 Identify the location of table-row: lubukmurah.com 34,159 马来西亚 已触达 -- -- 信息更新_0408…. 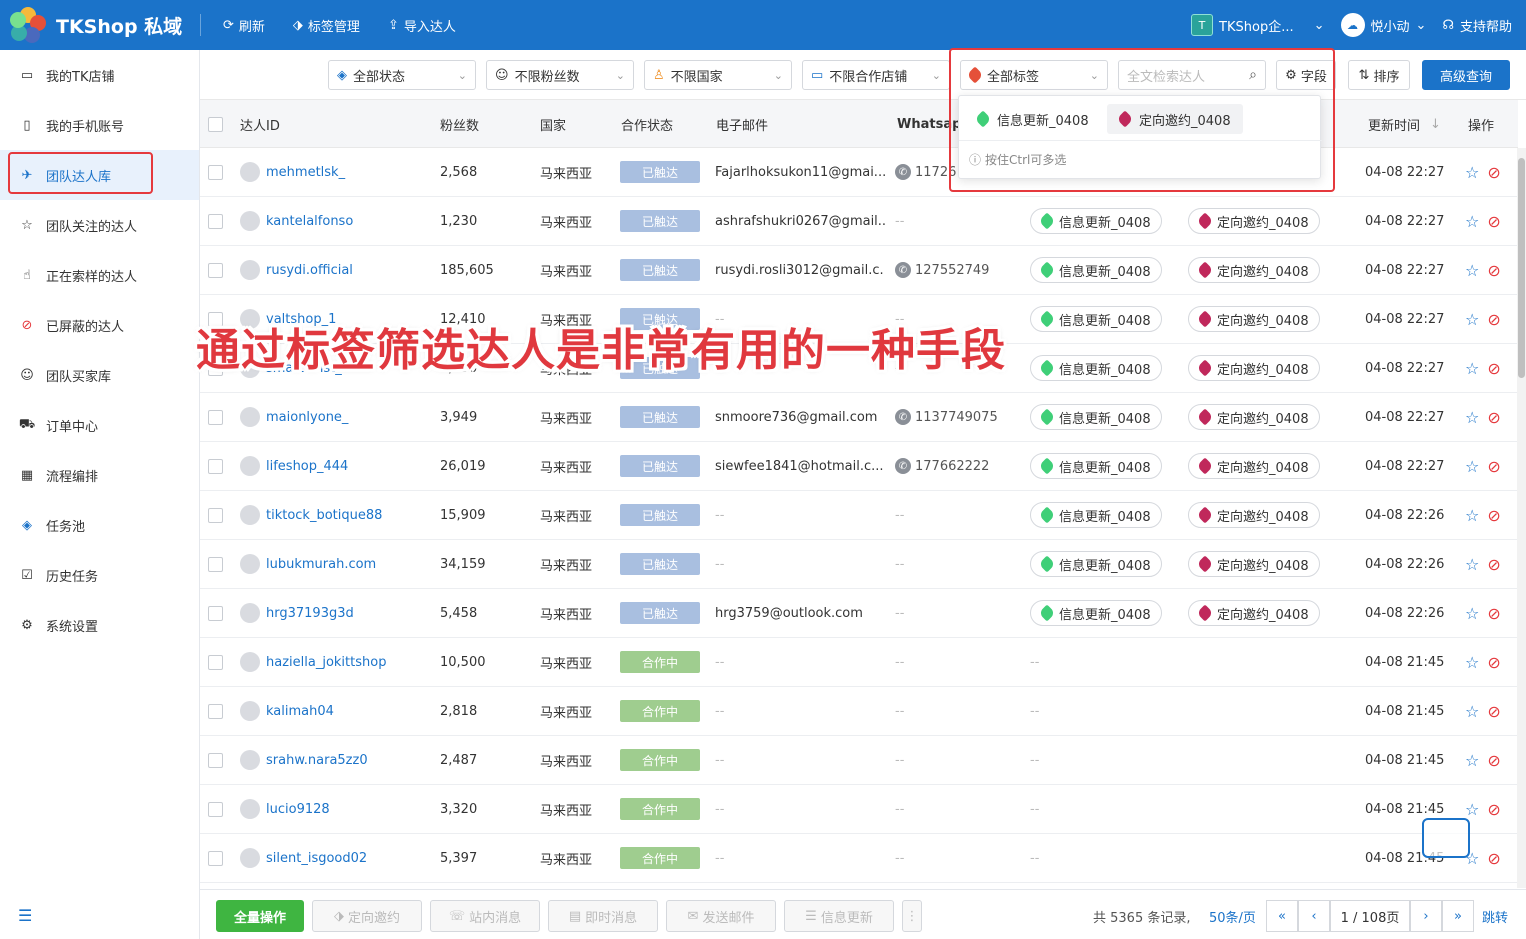
(859, 564).